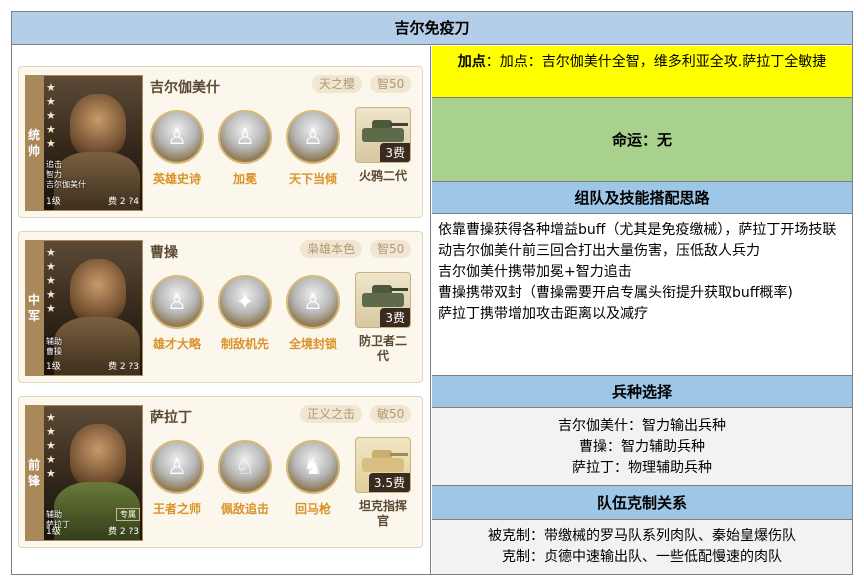  What do you see at coordinates (185, 88) in the screenshot?
I see `general-name: 吉尔伽美什` at bounding box center [185, 88].